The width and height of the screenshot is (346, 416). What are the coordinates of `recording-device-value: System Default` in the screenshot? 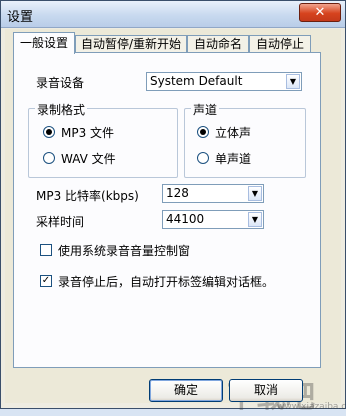 It's located at (196, 81).